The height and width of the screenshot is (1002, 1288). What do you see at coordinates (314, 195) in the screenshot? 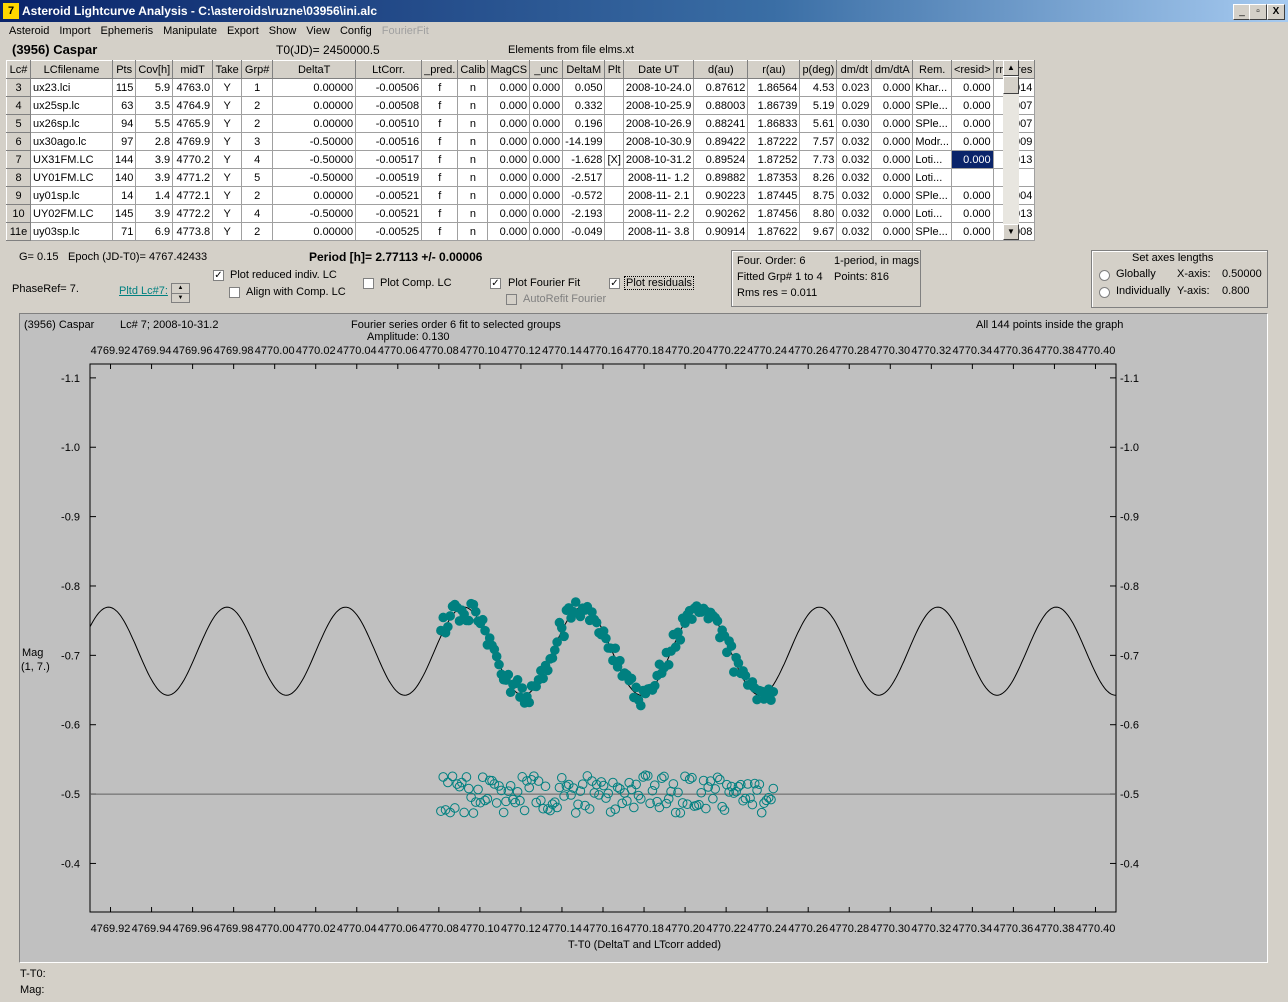
I see `table-cell: 0.00000` at bounding box center [314, 195].